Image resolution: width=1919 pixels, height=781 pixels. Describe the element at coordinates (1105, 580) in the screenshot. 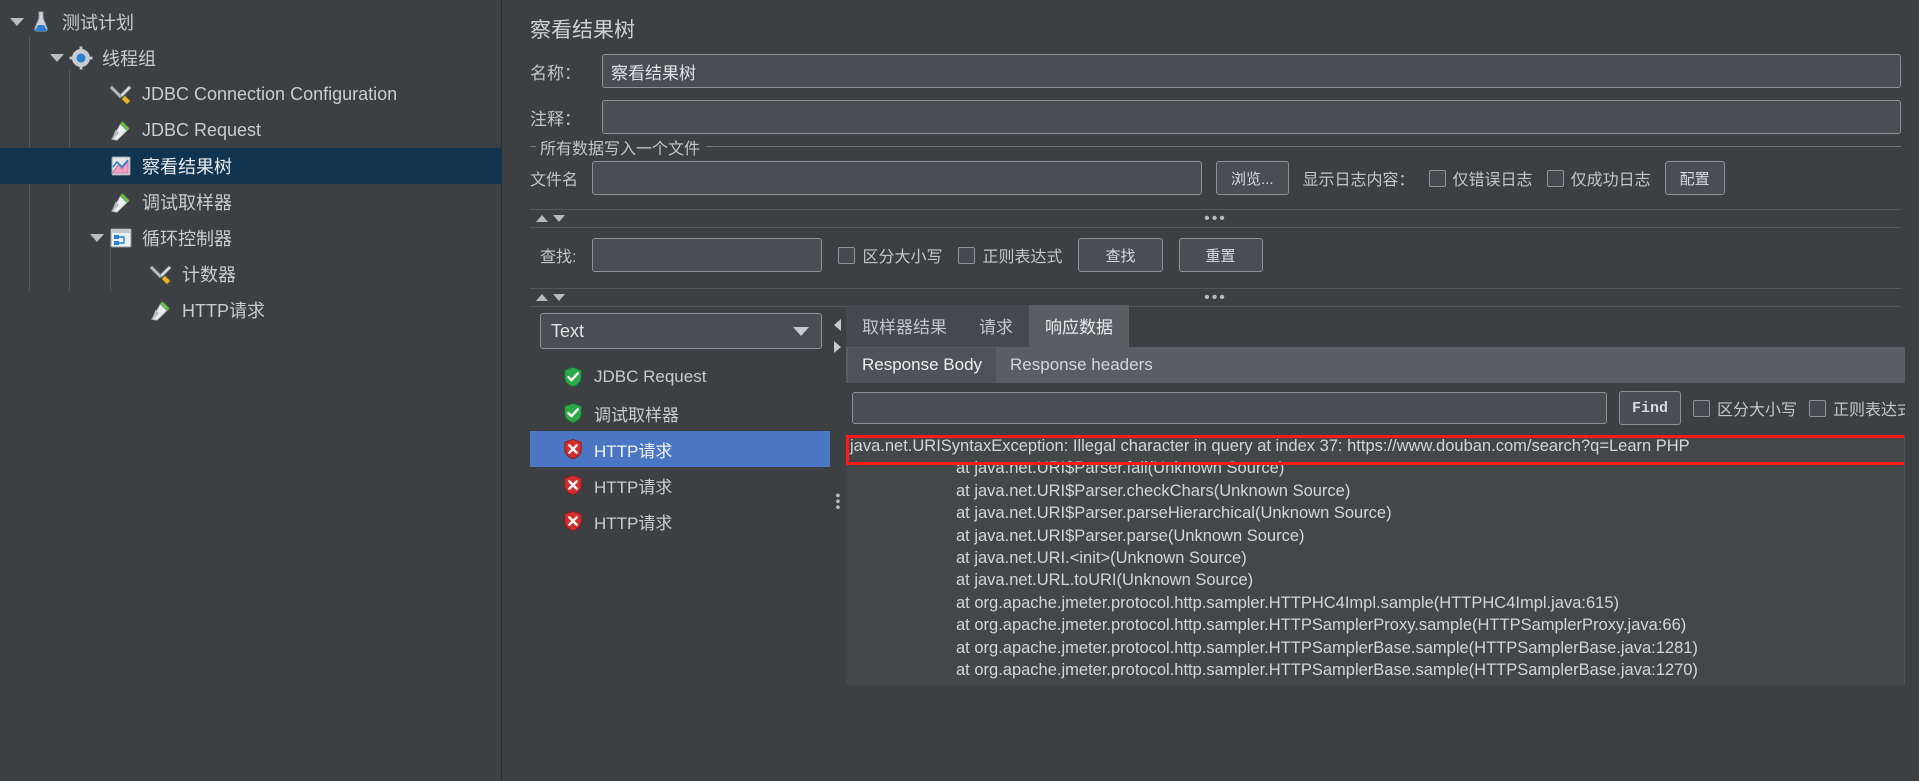

I see `response-line: at java.net.URL.toURI(Unknown Source)` at that location.